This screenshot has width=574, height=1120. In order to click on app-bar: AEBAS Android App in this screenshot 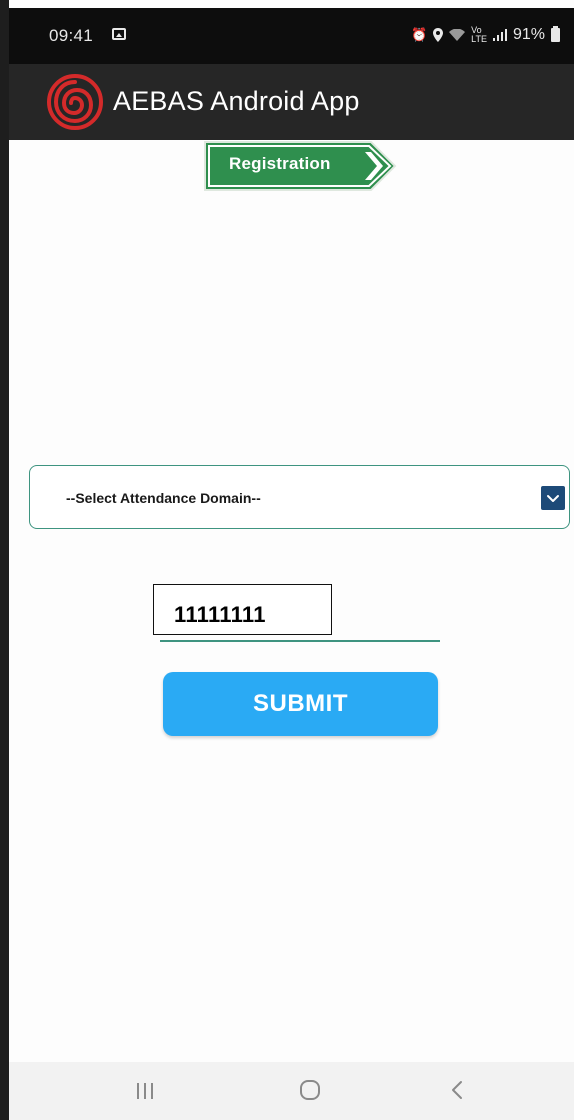, I will do `click(291, 102)`.